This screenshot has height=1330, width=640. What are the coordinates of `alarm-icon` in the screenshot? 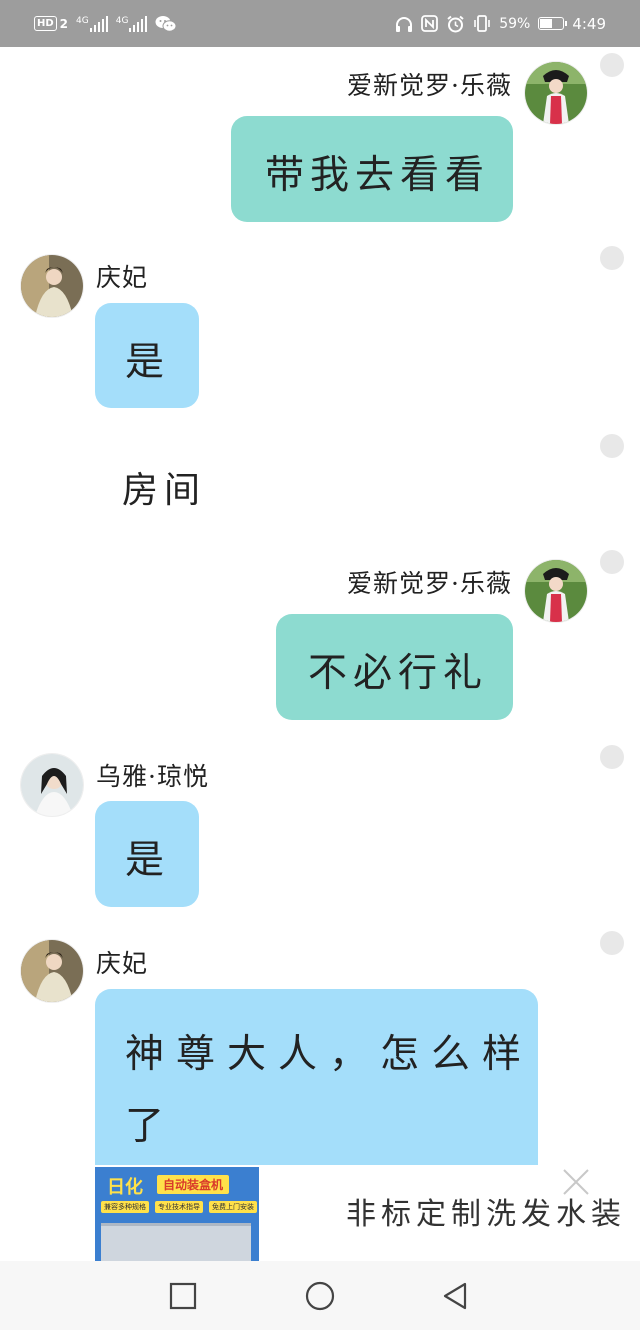 It's located at (455, 23).